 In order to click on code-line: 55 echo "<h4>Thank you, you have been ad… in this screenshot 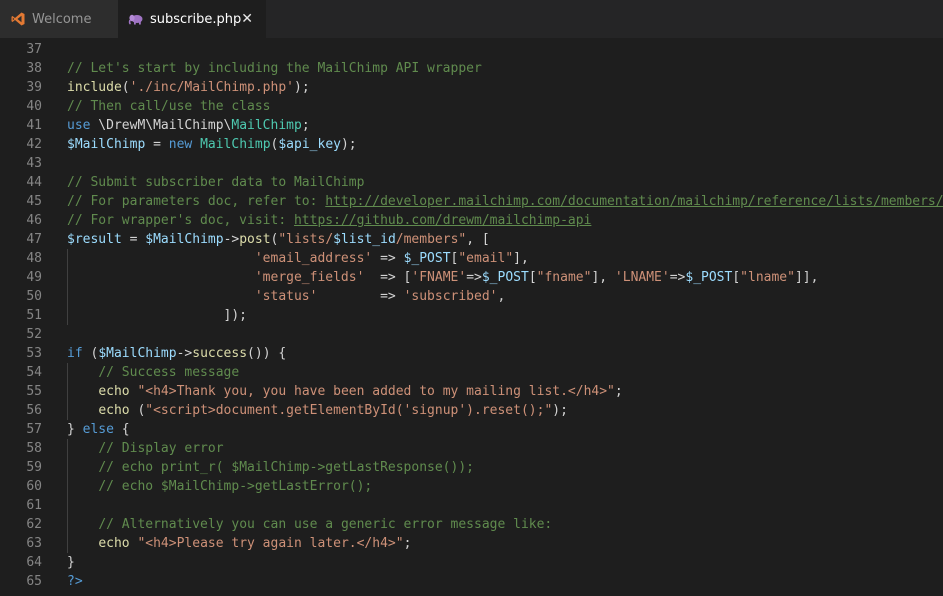, I will do `click(471, 391)`.